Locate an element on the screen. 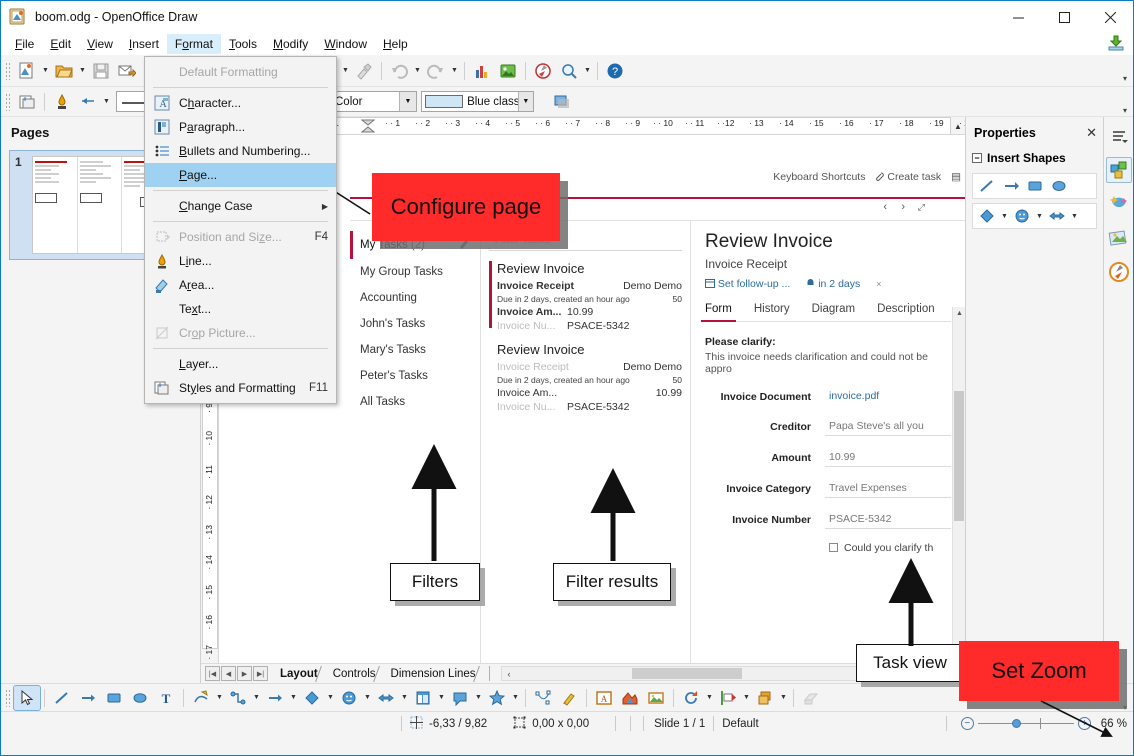  reminder-clear-icon: × is located at coordinates (878, 284).